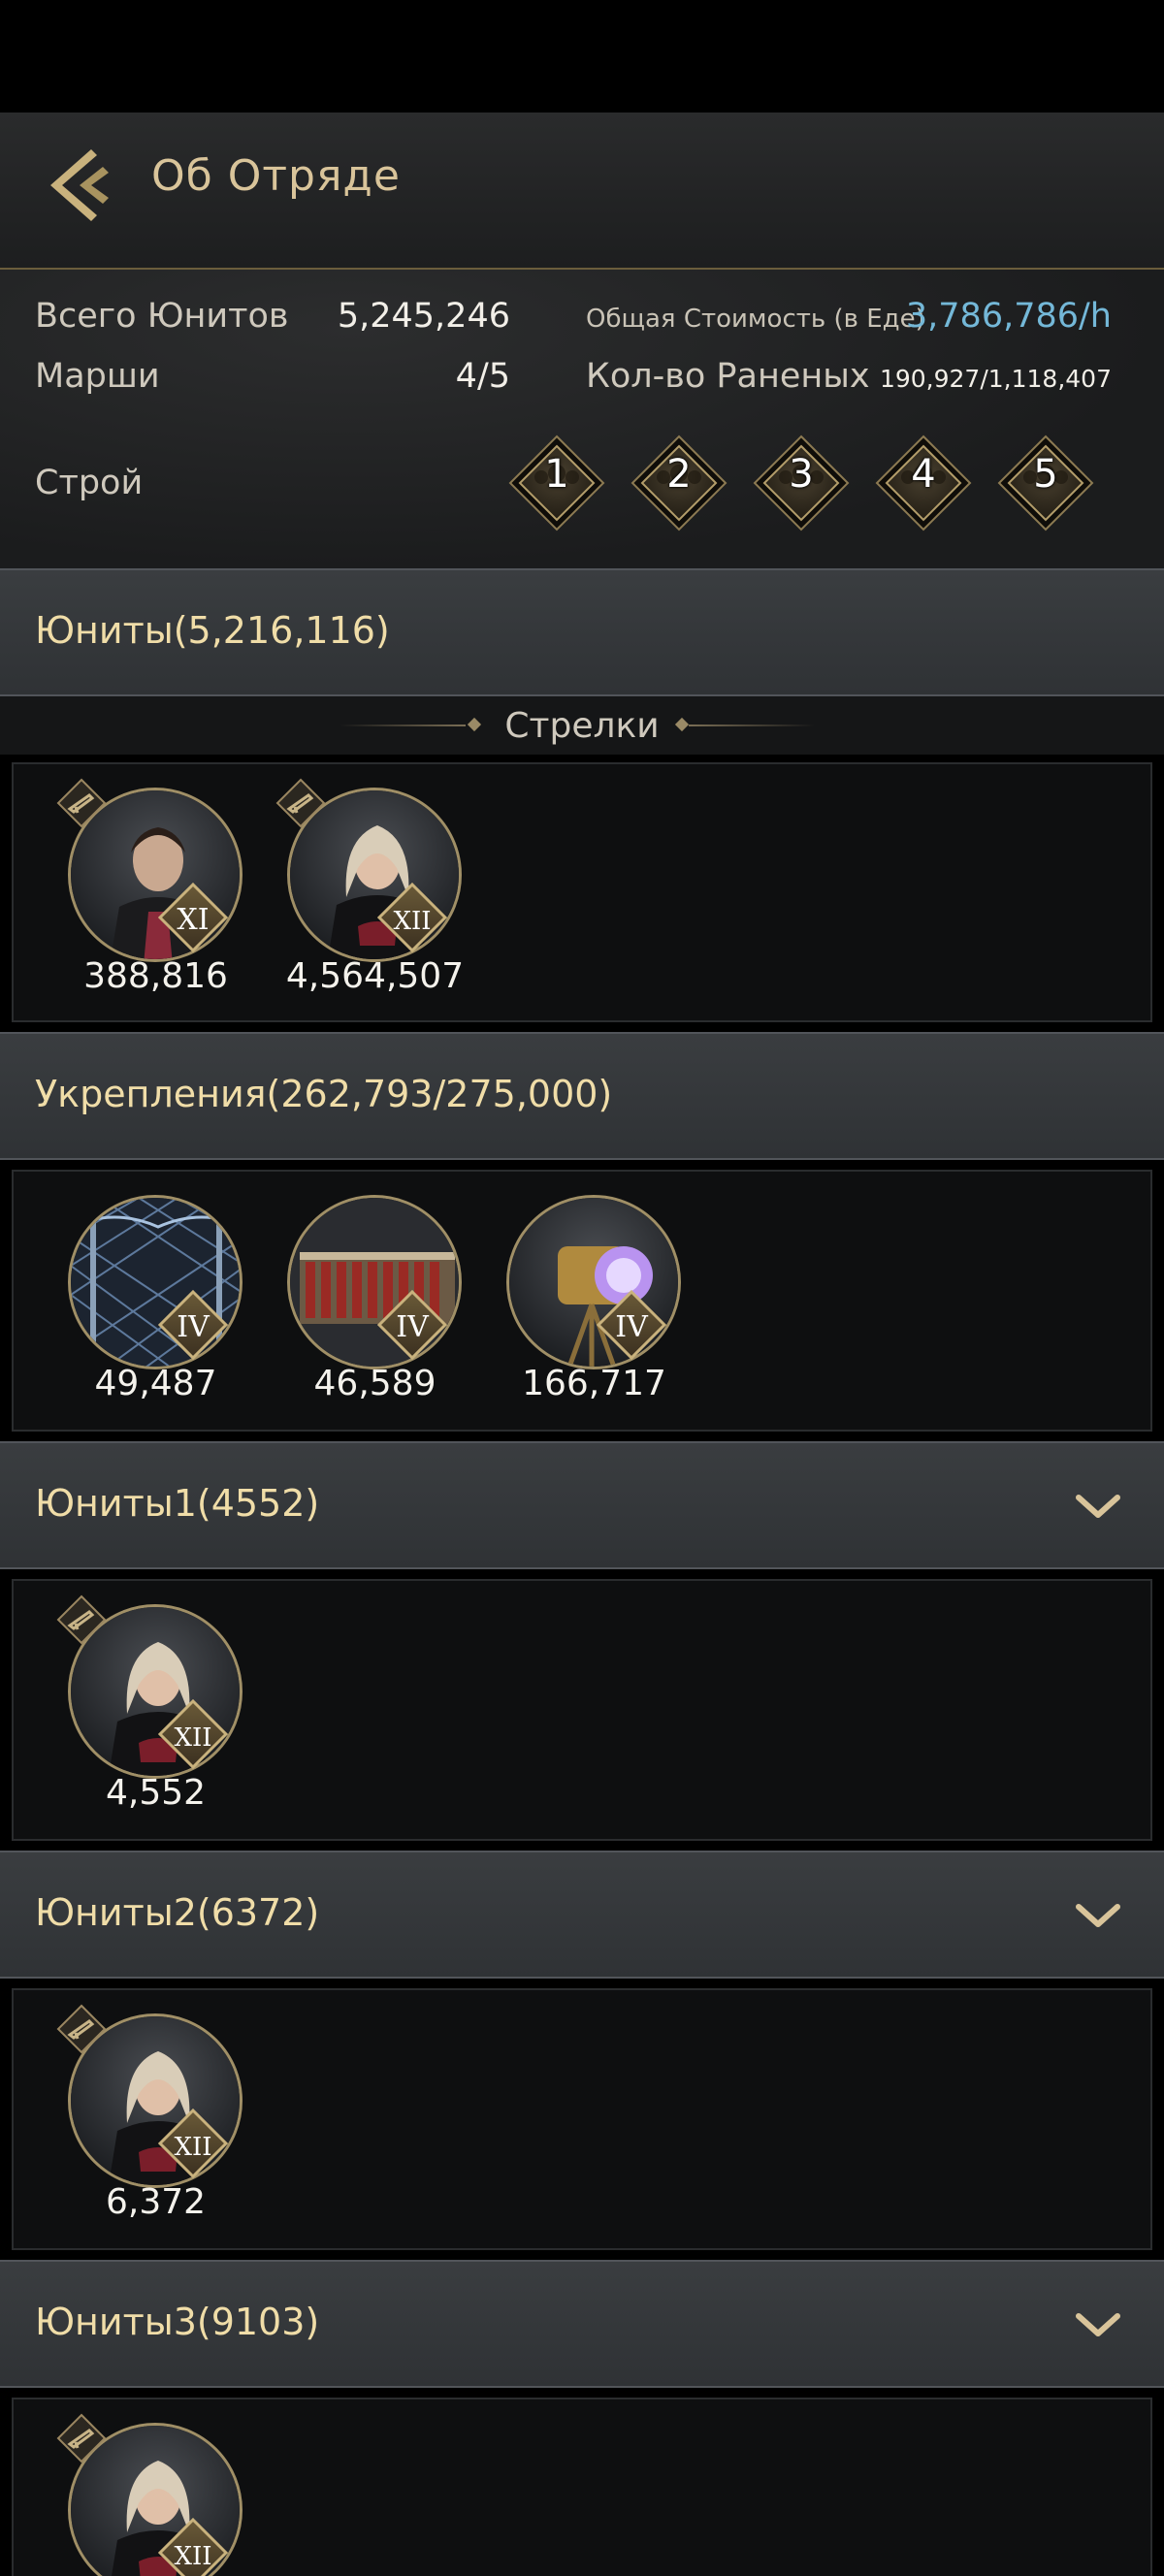 The height and width of the screenshot is (2576, 1164). I want to click on page-header: Об Отряде, so click(582, 191).